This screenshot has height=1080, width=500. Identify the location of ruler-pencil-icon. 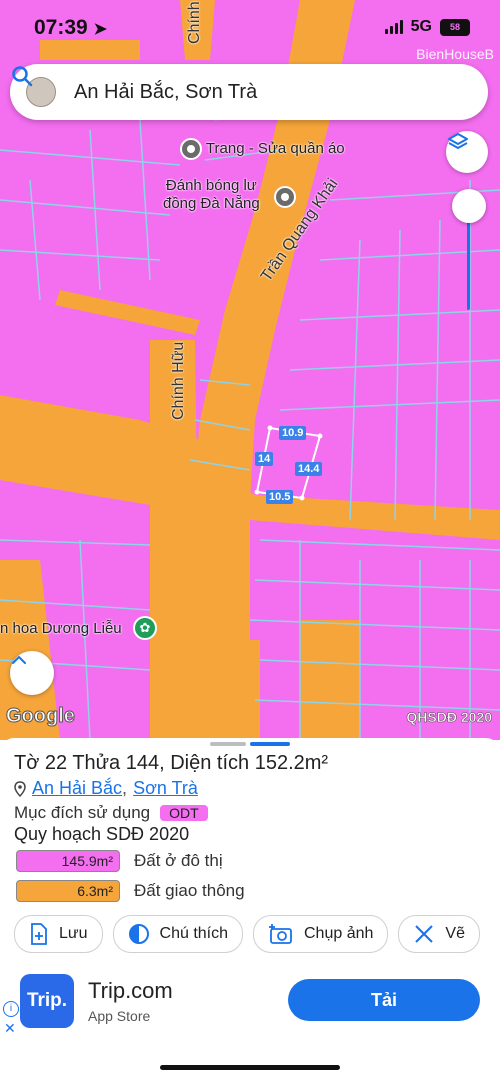
(424, 934).